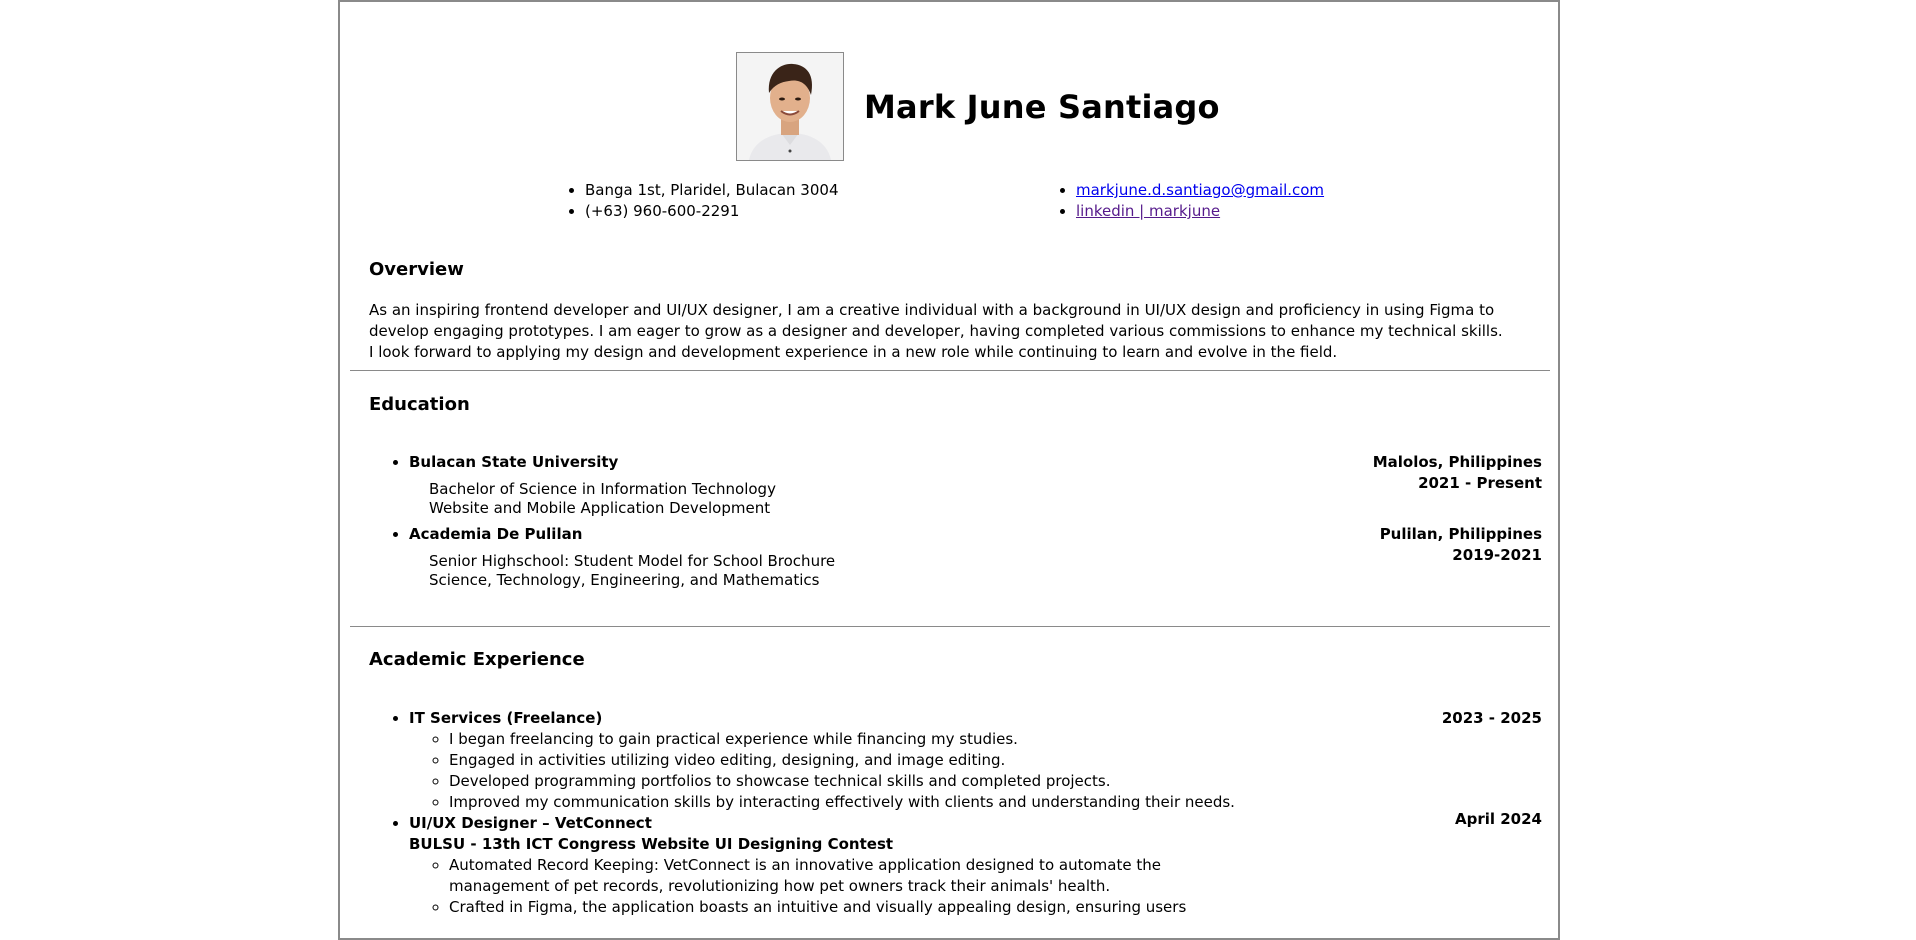 The image size is (1916, 940). What do you see at coordinates (477, 659) in the screenshot?
I see `experience-heading: Academic Experience` at bounding box center [477, 659].